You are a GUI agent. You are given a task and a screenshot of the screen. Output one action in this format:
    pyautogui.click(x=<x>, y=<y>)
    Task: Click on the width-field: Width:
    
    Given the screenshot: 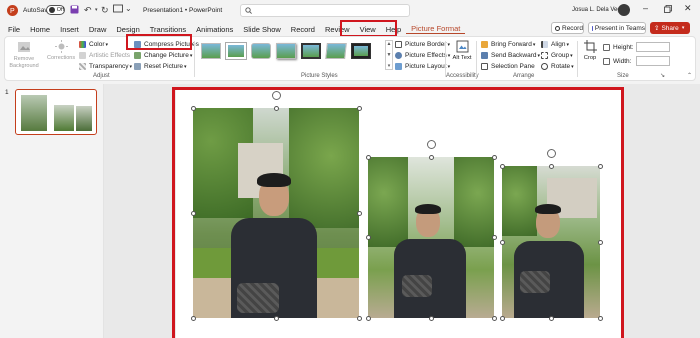 What is the action you would take?
    pyautogui.click(x=637, y=61)
    